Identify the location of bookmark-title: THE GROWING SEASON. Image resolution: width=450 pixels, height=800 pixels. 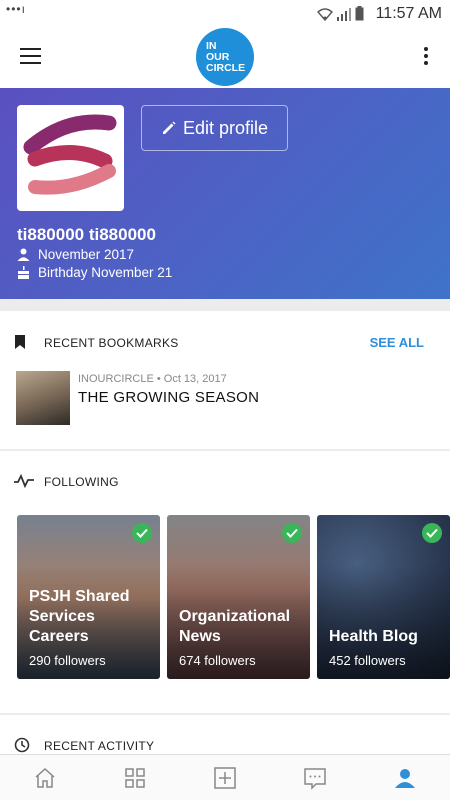
(169, 397).